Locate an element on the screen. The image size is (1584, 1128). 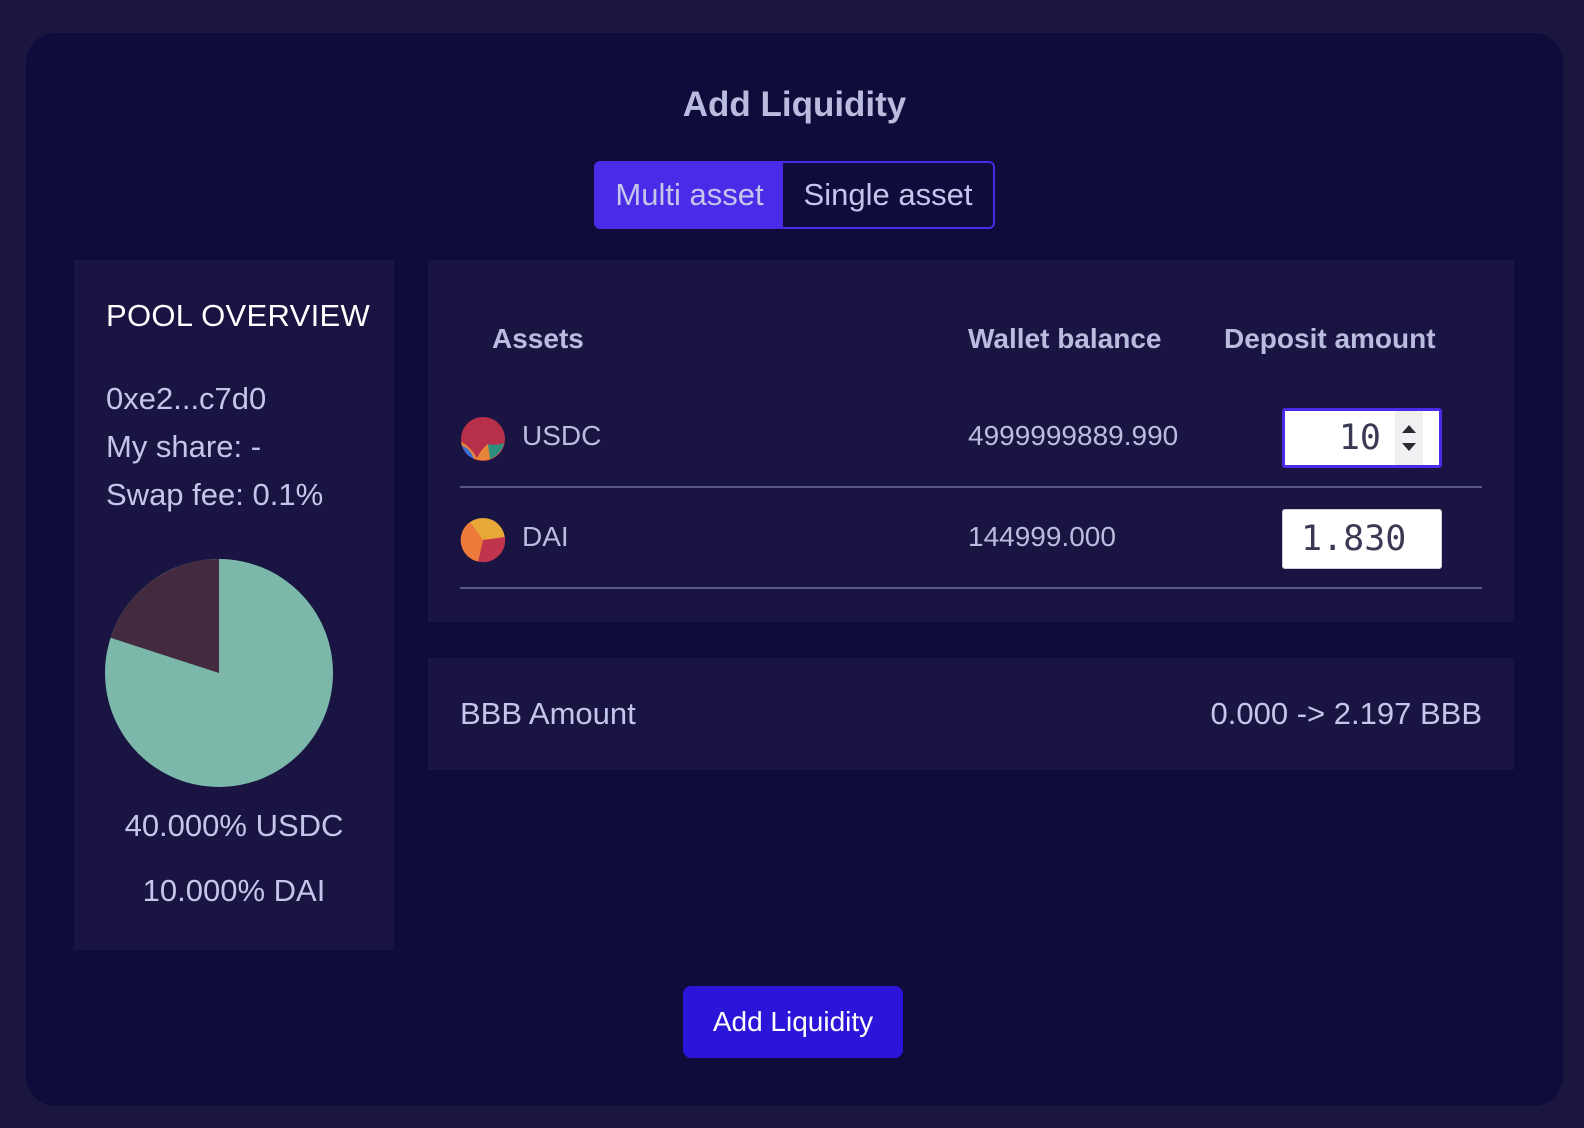
decrement-arrow-icon is located at coordinates (1409, 447).